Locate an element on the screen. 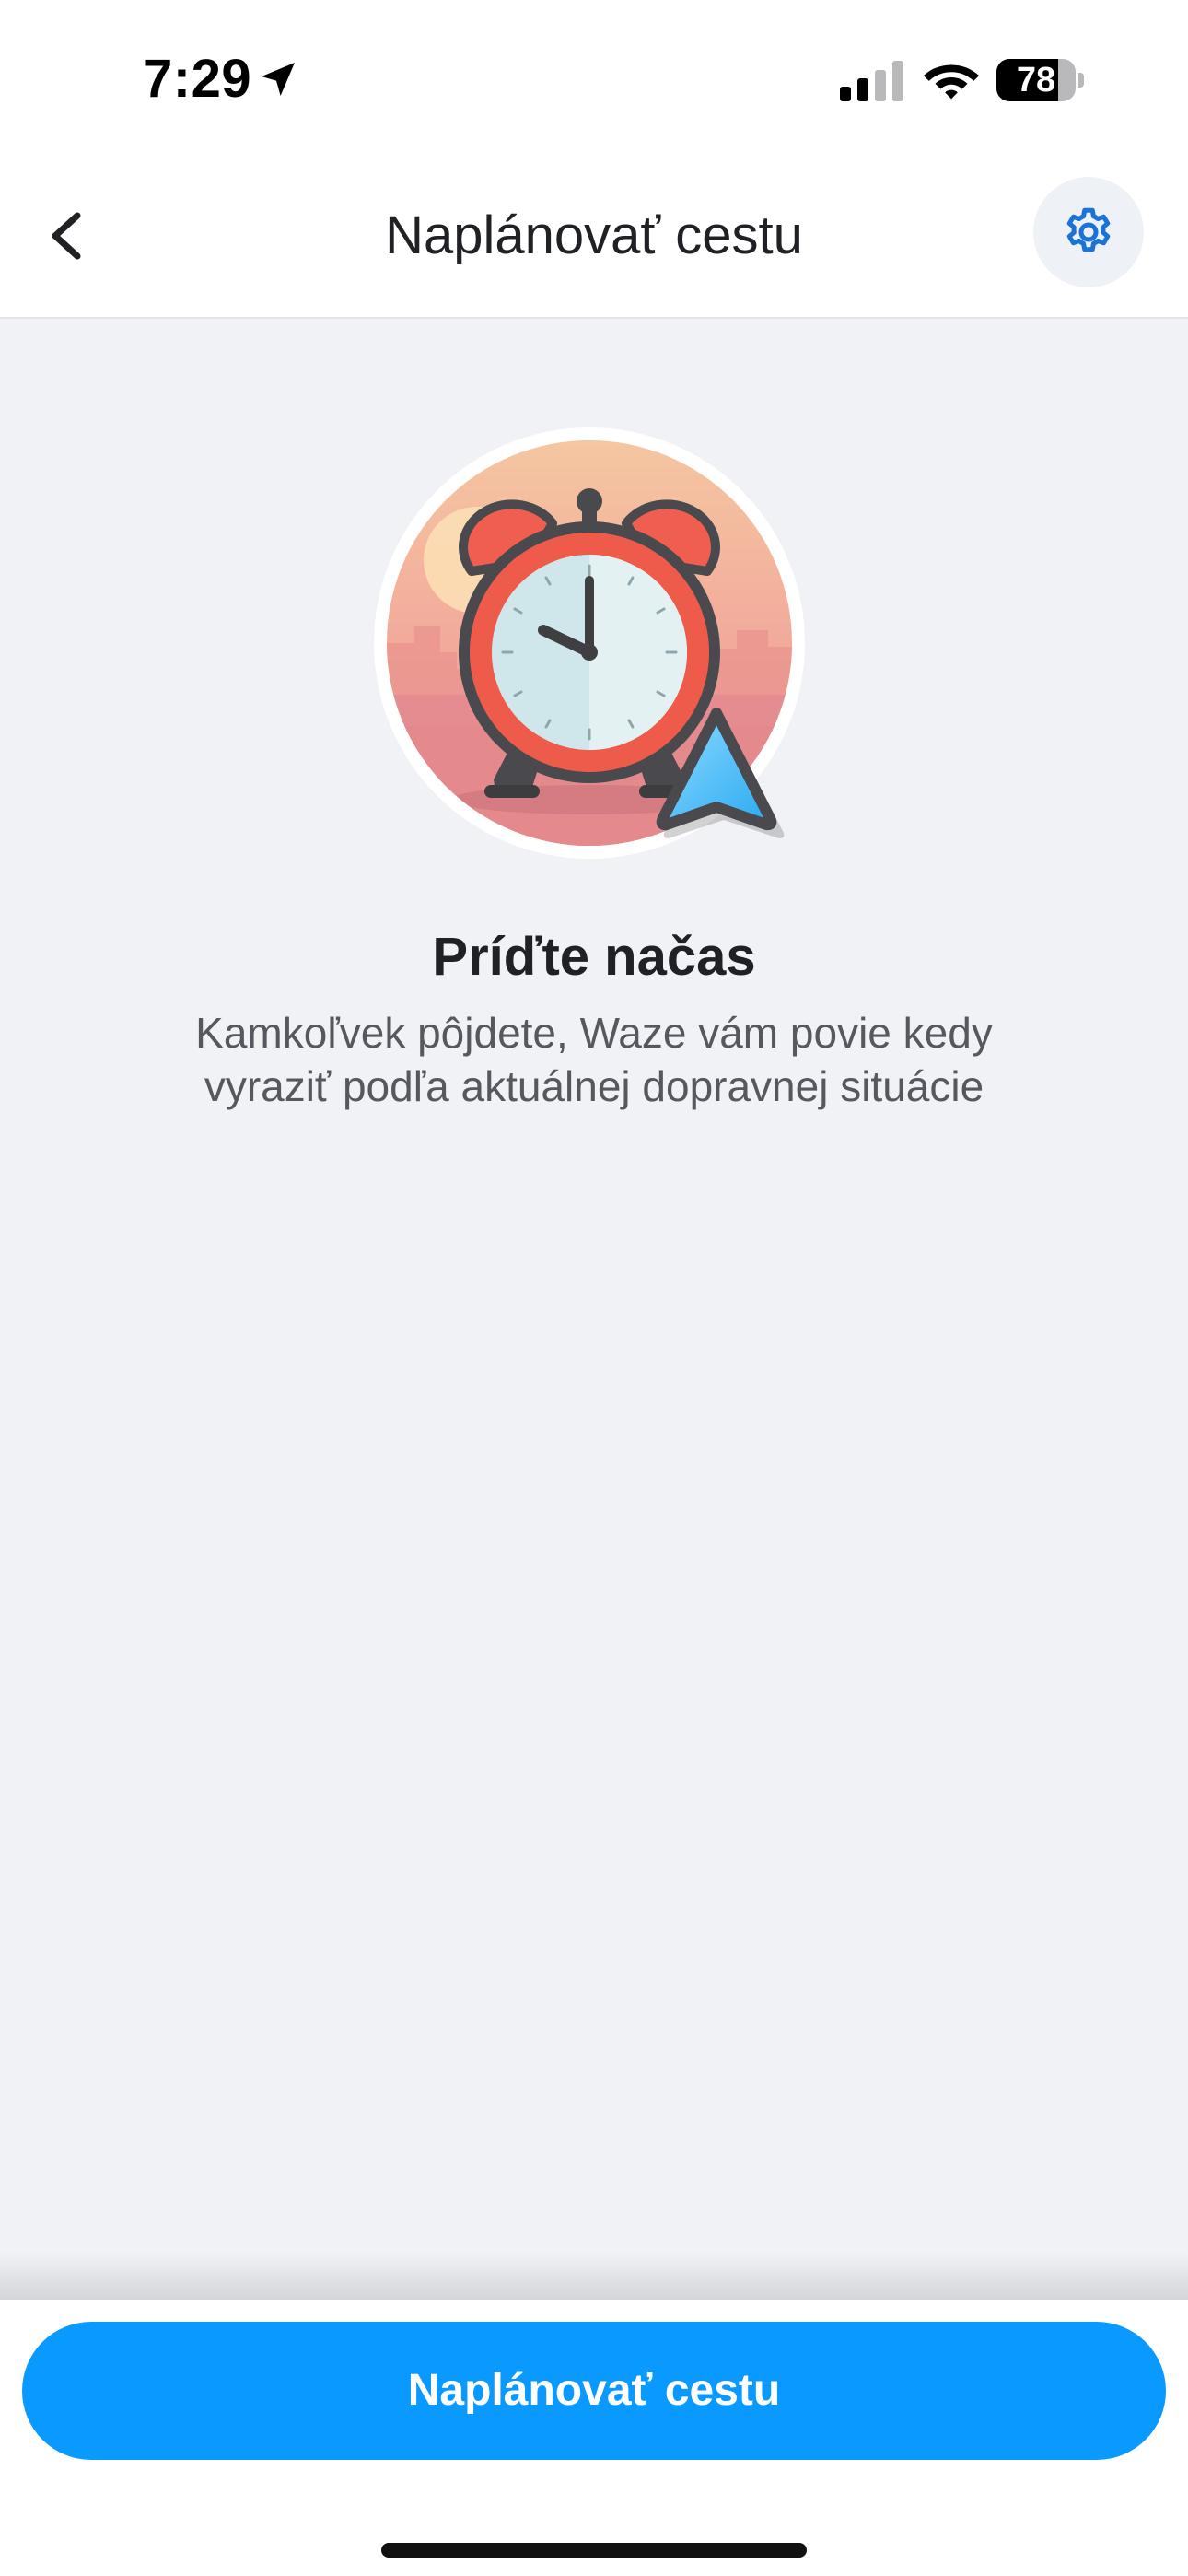 The height and width of the screenshot is (2576, 1188). battery-icon: 78 is located at coordinates (1040, 80).